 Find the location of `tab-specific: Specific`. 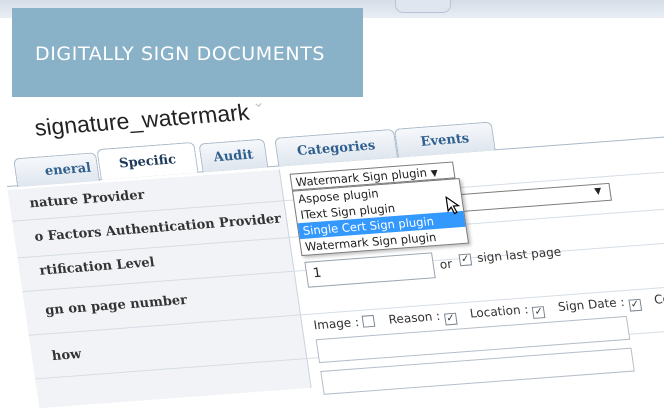

tab-specific: Specific is located at coordinates (147, 160).